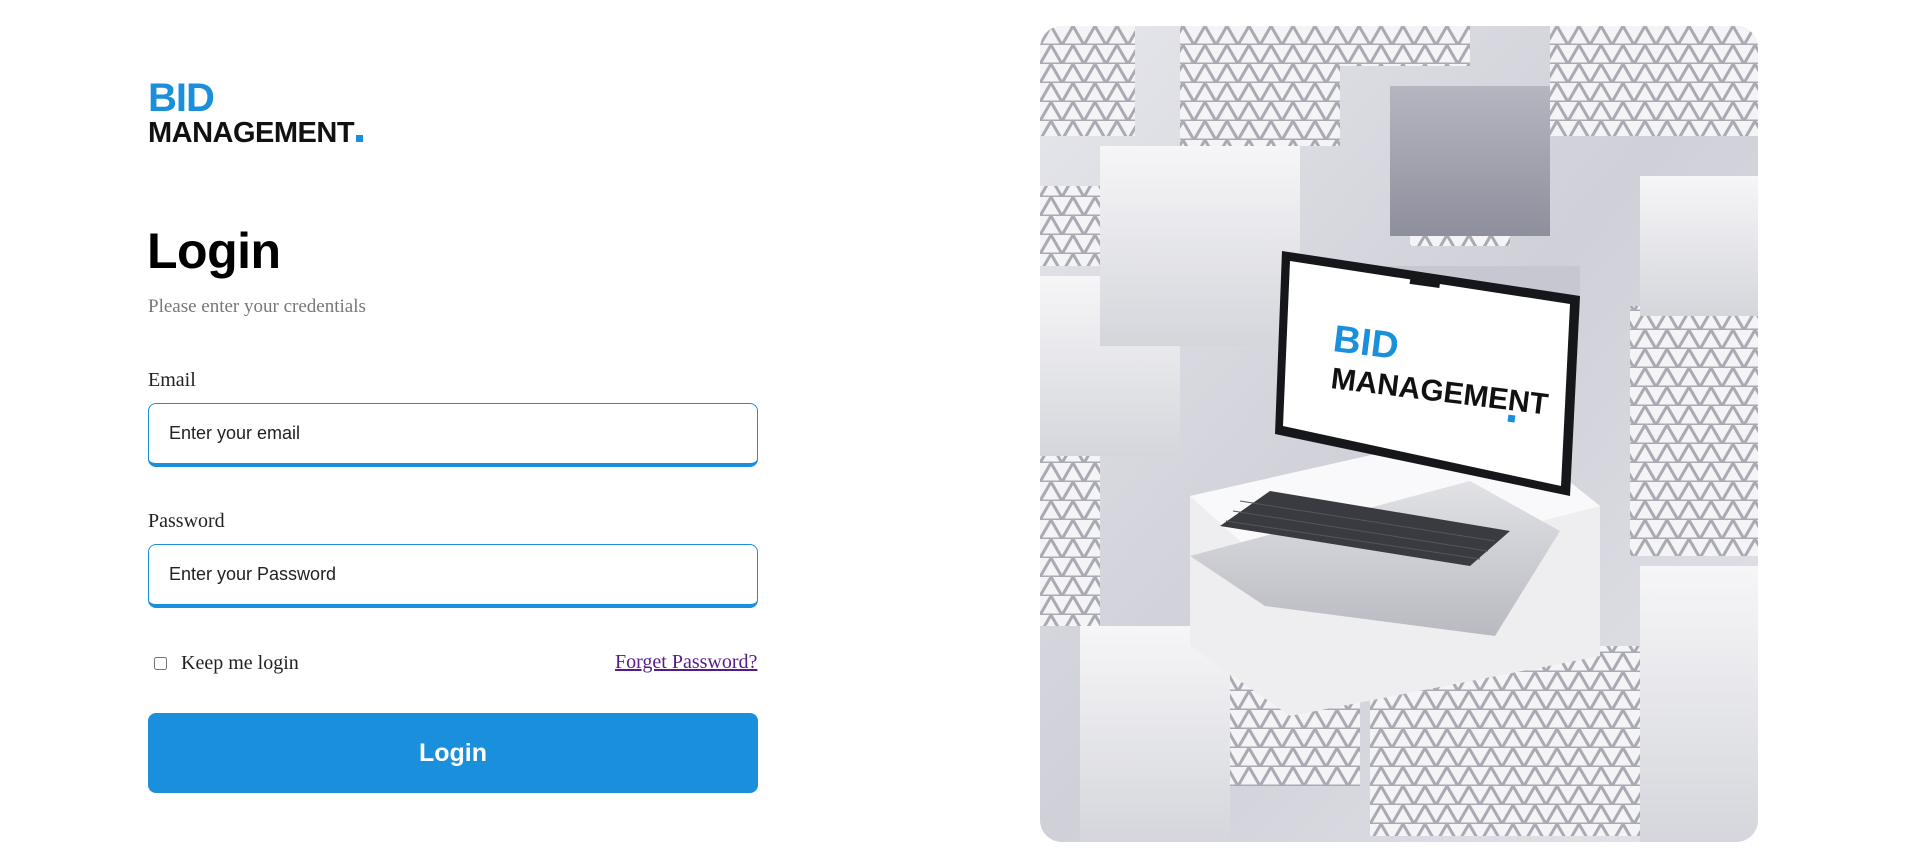  I want to click on keep-login-checkbox, so click(160, 663).